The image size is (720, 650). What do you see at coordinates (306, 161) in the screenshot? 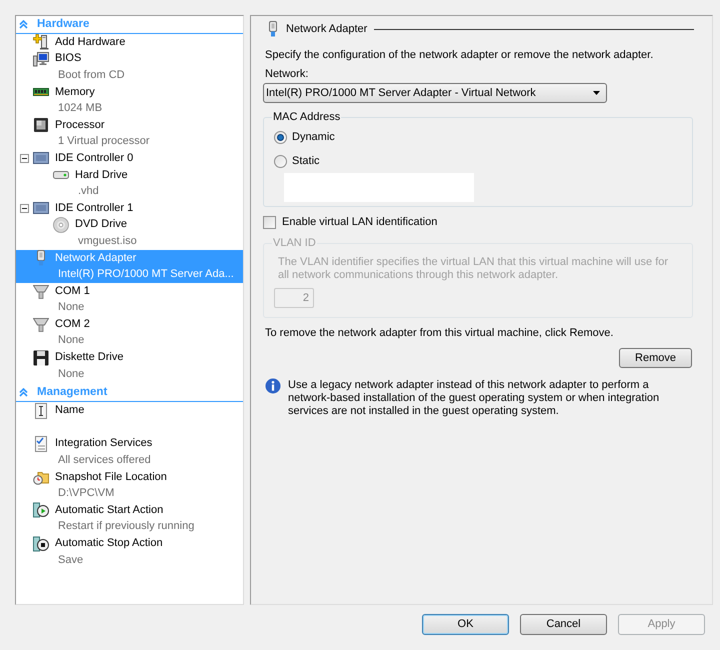
I see `radio-label: Static` at bounding box center [306, 161].